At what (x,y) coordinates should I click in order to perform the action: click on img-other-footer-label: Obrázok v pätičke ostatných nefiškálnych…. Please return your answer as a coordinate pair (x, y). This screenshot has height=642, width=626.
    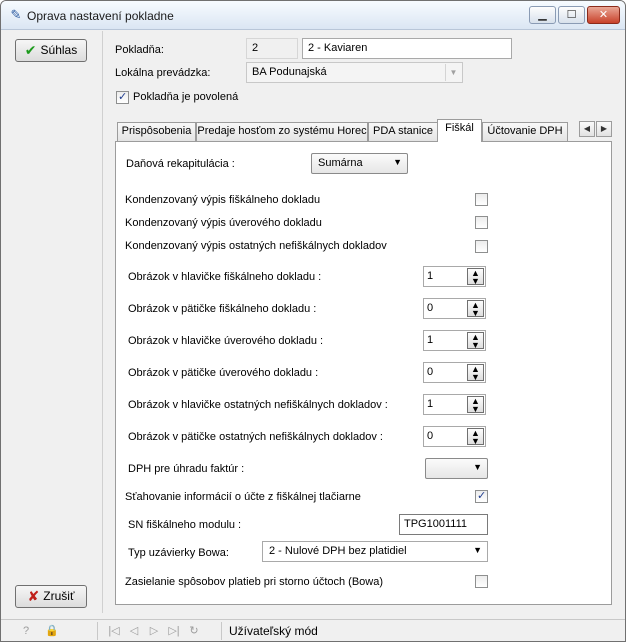
    Looking at the image, I should click on (255, 437).